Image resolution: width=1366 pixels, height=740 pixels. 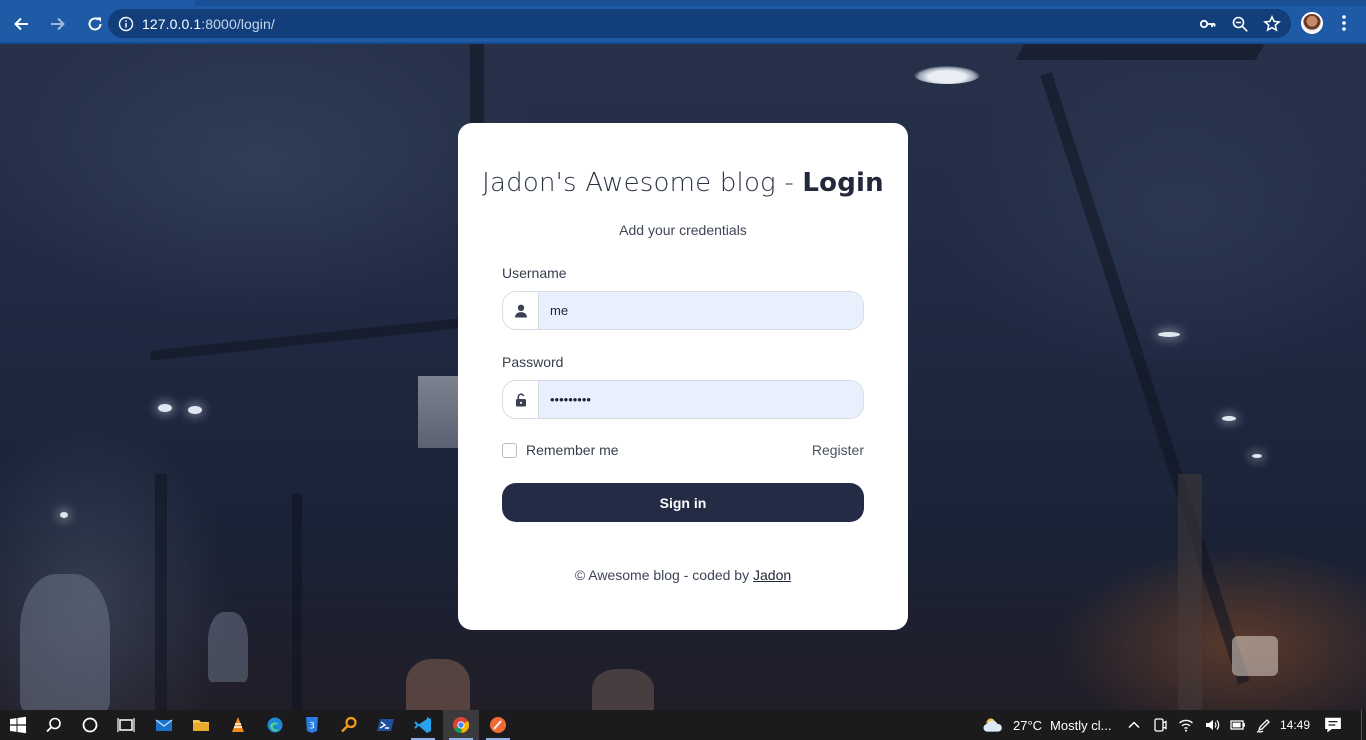 I want to click on cortana-icon, so click(x=90, y=725).